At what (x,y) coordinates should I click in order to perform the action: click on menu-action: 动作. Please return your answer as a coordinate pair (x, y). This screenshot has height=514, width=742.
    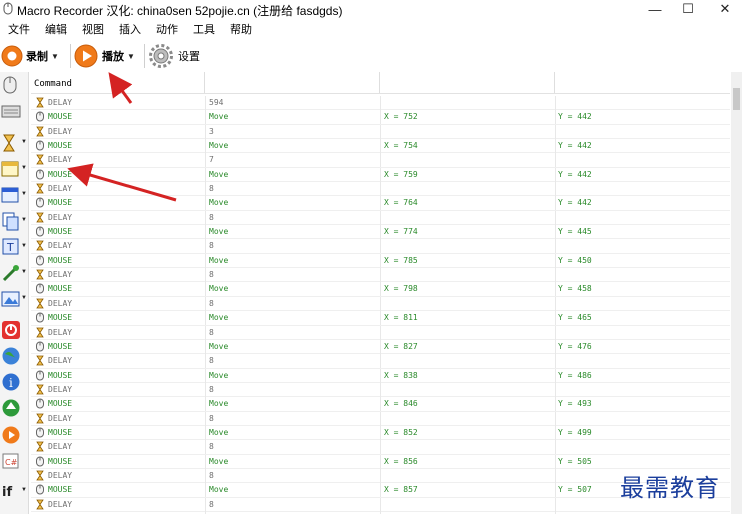
    Looking at the image, I should click on (167, 29).